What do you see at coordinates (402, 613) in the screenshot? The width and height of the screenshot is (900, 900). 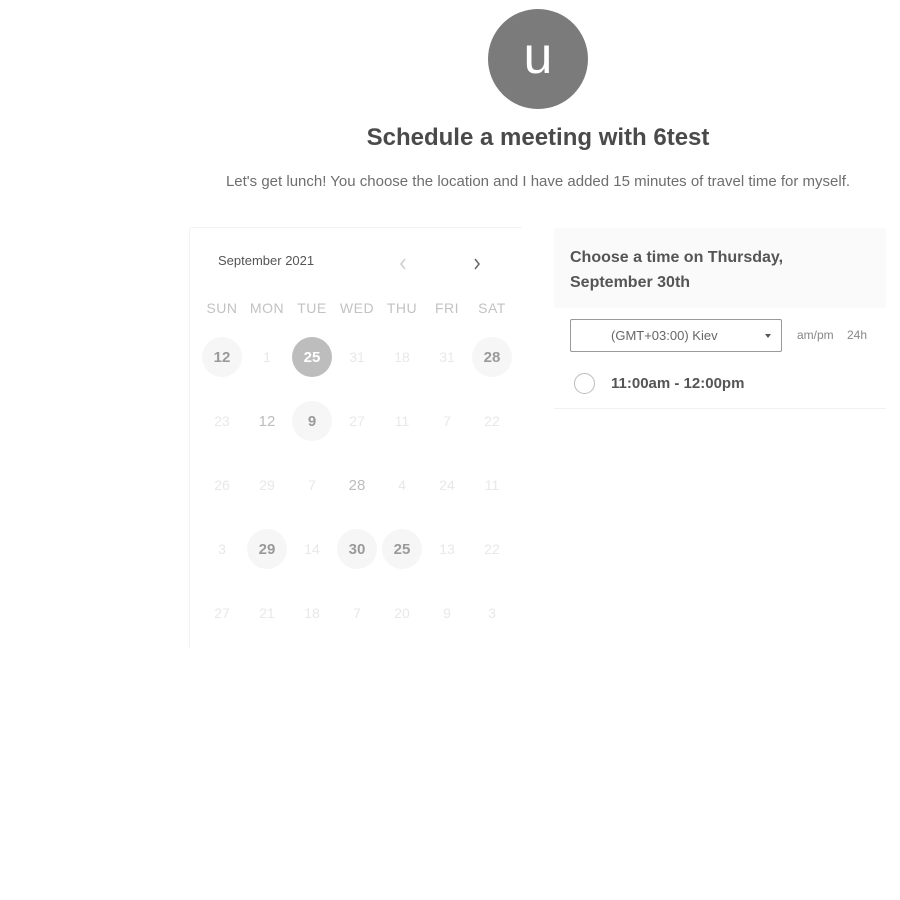 I see `calendar-day: 20` at bounding box center [402, 613].